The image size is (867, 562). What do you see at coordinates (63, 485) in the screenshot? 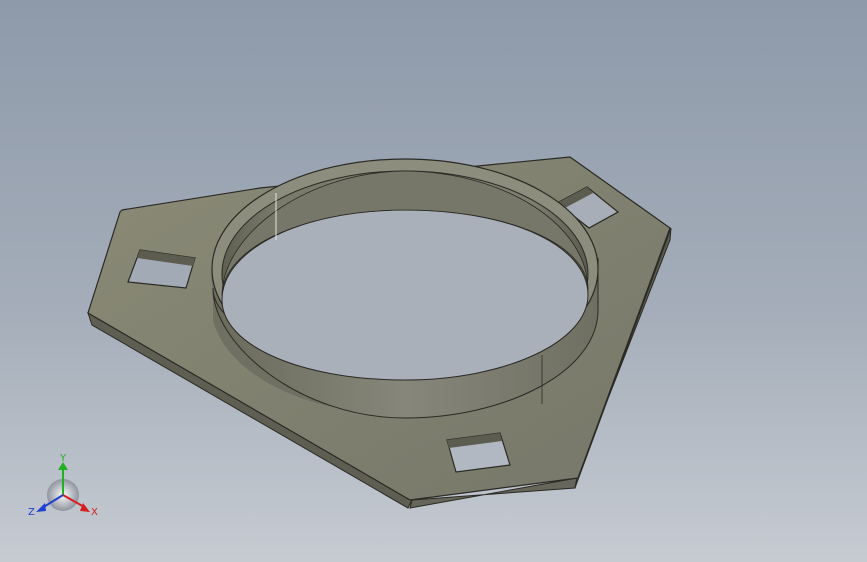
I see `coordinate-triad: Y X Z` at bounding box center [63, 485].